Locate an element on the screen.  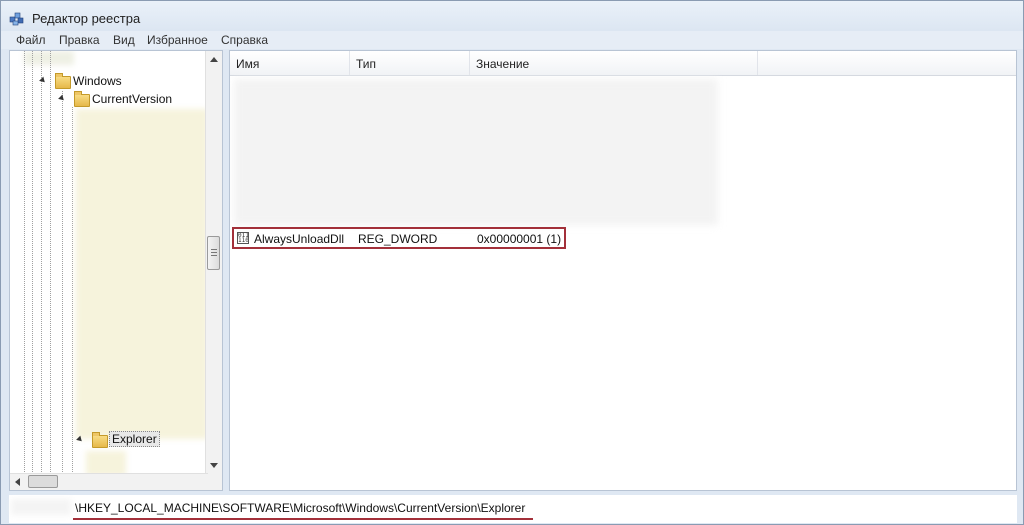
tree-vertical-scrollbar is located at coordinates (213, 270).